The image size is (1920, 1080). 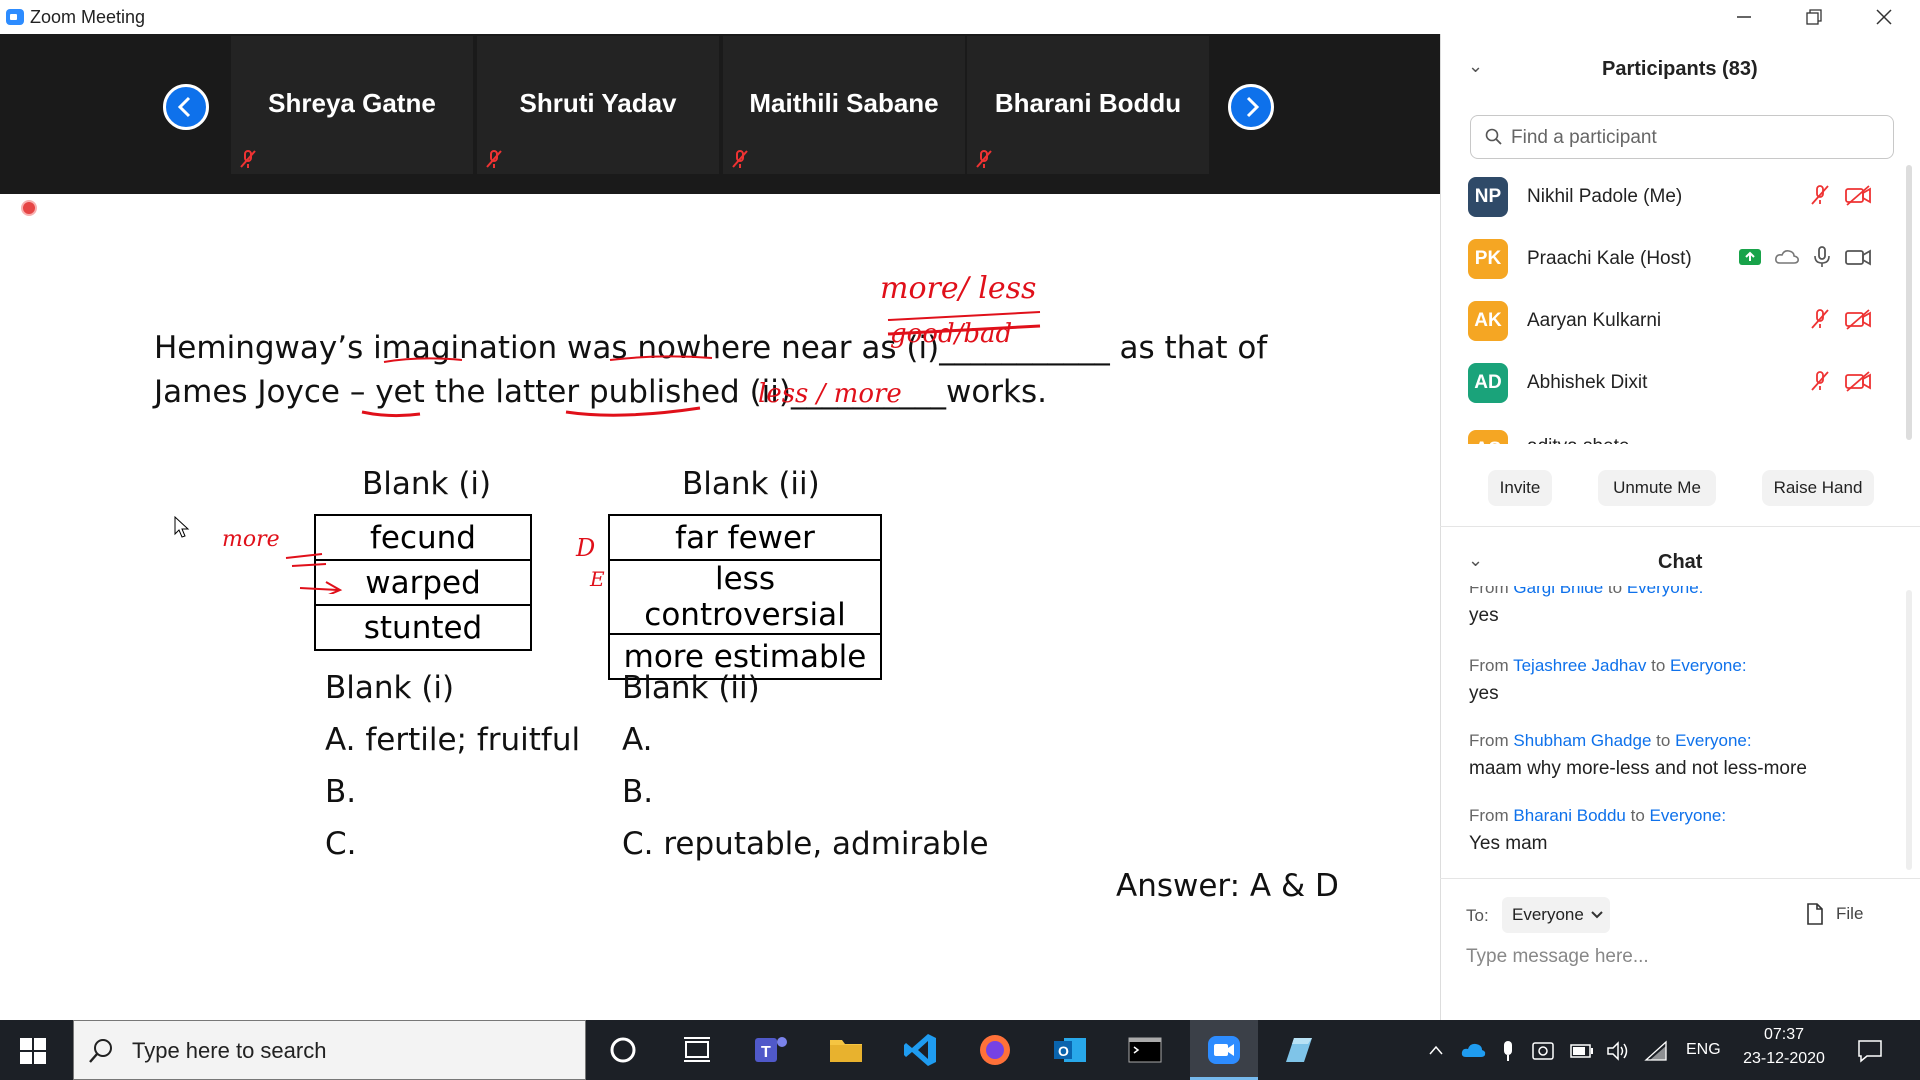 What do you see at coordinates (1680, 526) in the screenshot?
I see `panel-divider` at bounding box center [1680, 526].